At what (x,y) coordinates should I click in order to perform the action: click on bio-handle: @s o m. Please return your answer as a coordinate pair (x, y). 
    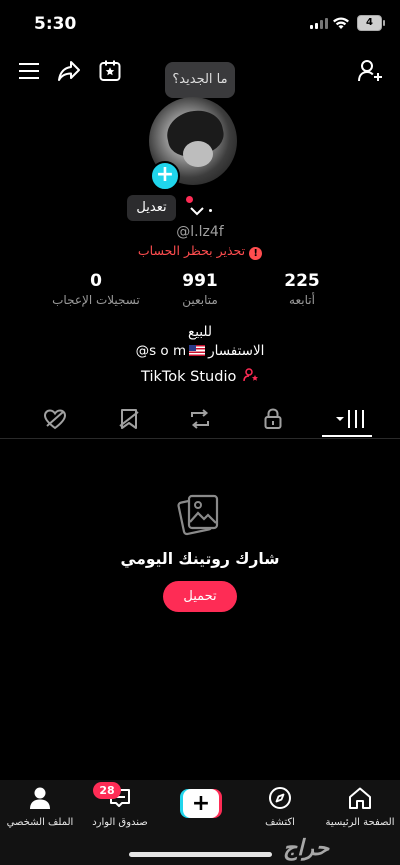
    Looking at the image, I should click on (161, 351).